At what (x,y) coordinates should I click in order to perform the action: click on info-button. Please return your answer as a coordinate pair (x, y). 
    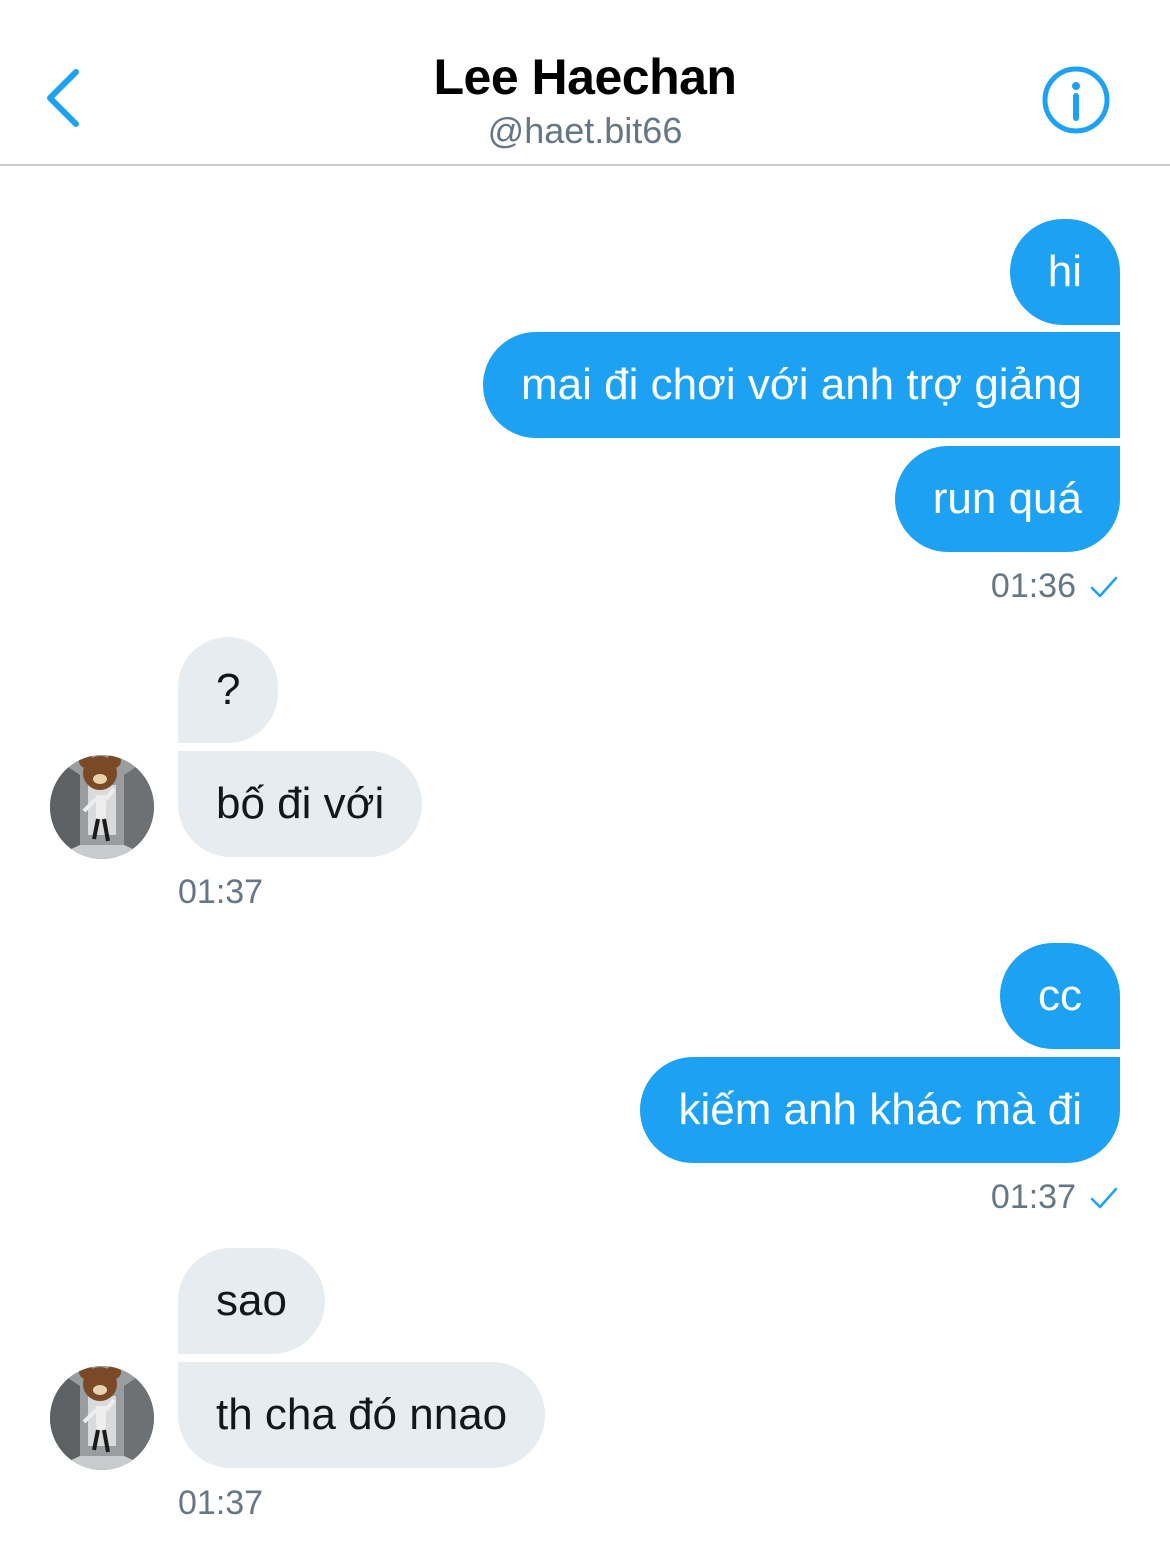
    Looking at the image, I should click on (1076, 100).